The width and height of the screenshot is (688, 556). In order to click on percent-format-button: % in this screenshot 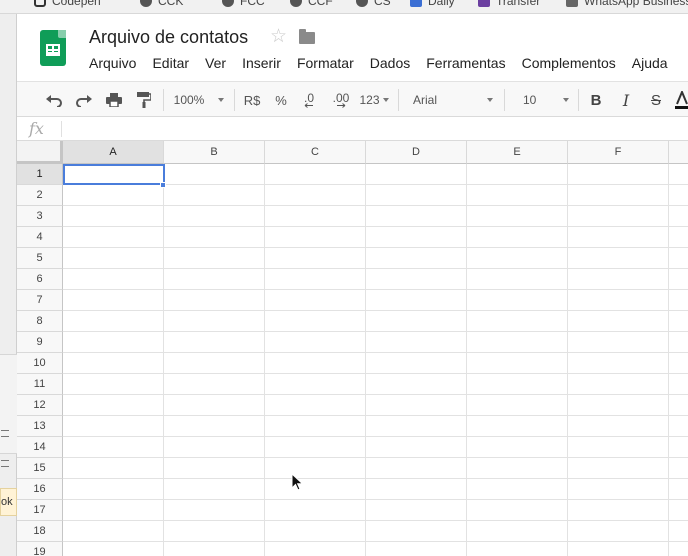, I will do `click(281, 100)`.